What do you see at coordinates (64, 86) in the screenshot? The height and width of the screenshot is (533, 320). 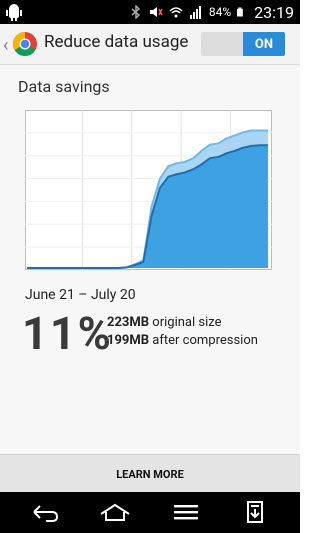 I see `section-title: Data savings` at bounding box center [64, 86].